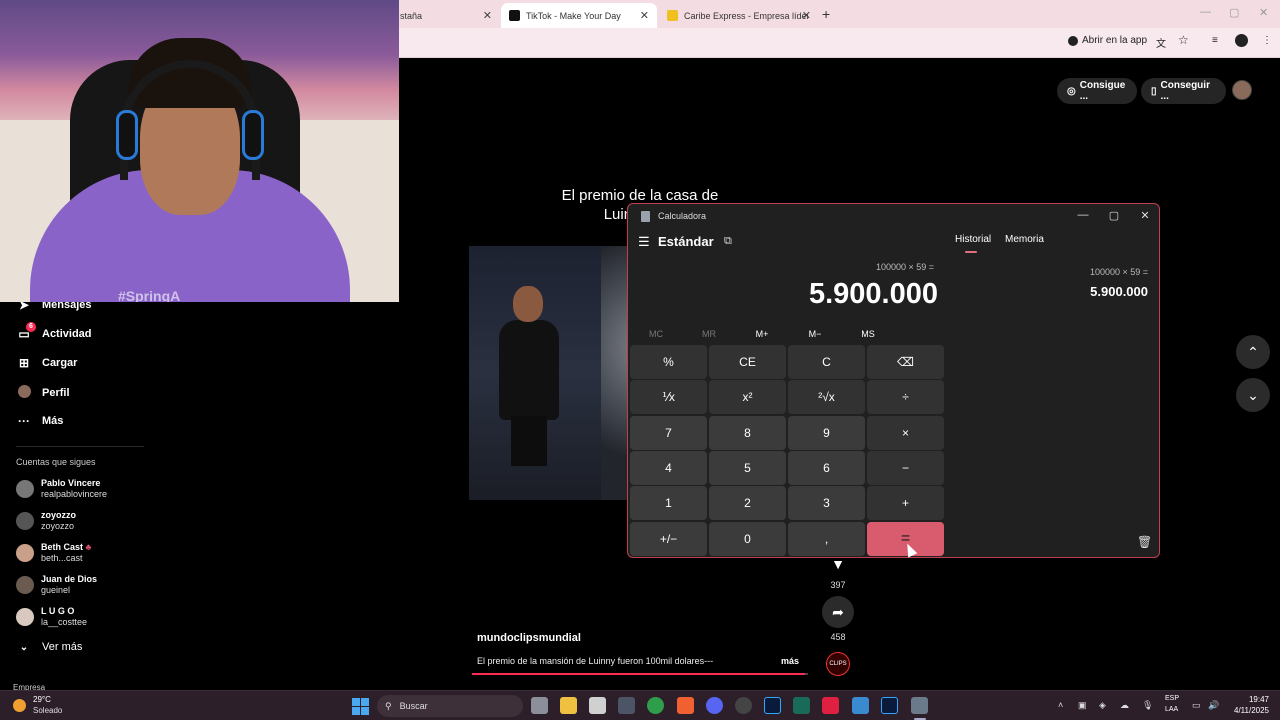 The image size is (1280, 720). I want to click on network-icon: ▭, so click(1196, 705).